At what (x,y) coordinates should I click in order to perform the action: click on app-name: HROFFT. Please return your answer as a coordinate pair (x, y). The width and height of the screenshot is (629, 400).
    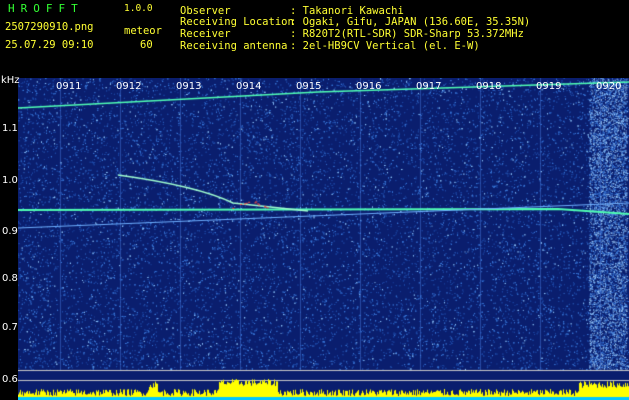
    Looking at the image, I should click on (46, 8).